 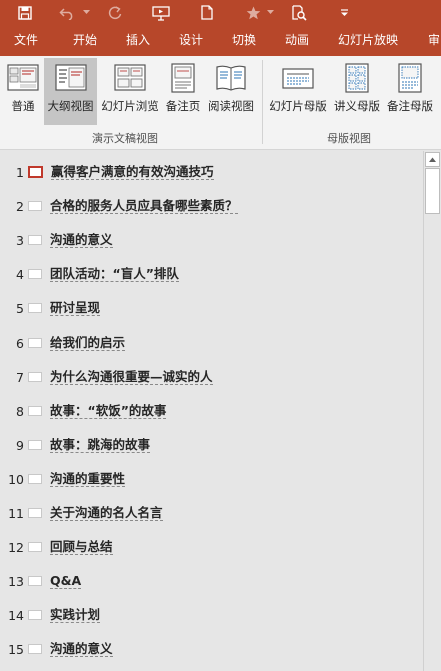 I want to click on scroll-up-button, so click(x=432, y=159).